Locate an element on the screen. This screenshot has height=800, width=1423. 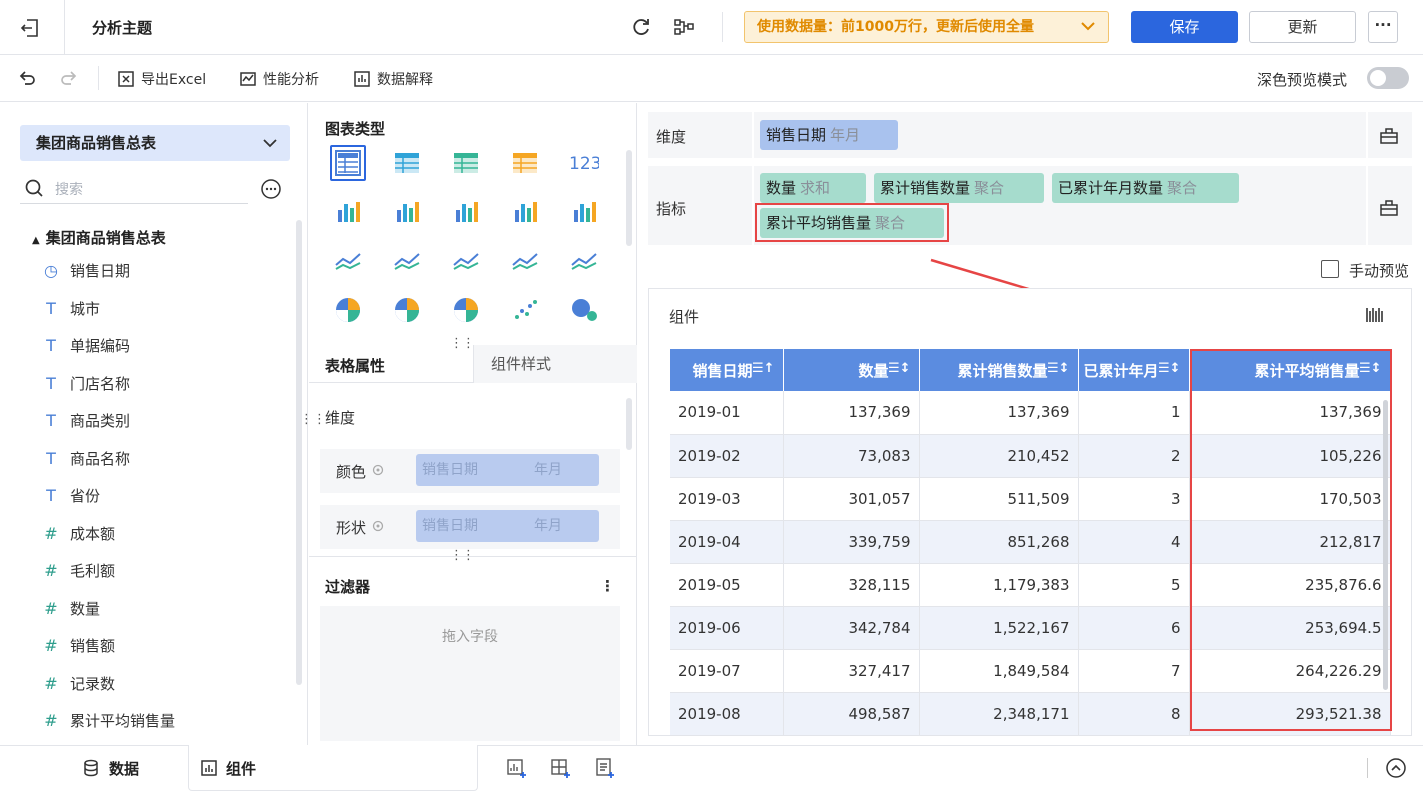
cross-table-icon is located at coordinates (407, 163).